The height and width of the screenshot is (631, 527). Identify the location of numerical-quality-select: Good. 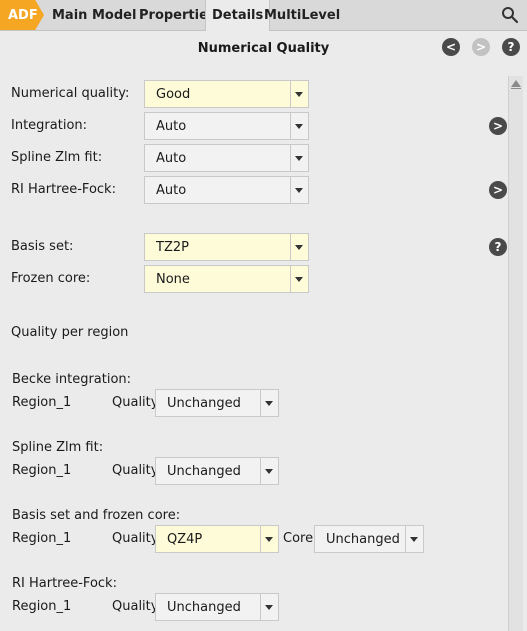
(226, 94).